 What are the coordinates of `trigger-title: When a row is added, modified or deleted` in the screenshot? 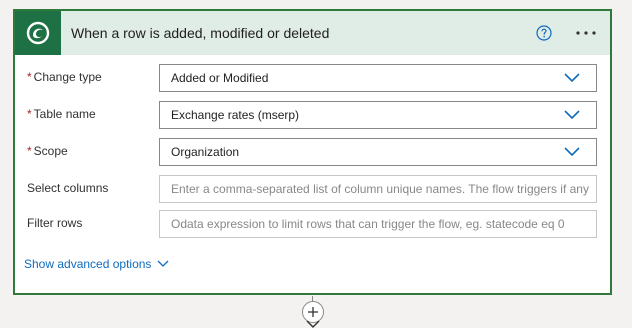 It's located at (200, 33).